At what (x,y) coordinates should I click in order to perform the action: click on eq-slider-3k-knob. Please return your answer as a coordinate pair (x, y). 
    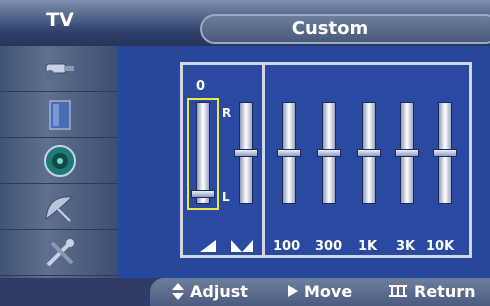
    Looking at the image, I should click on (407, 153).